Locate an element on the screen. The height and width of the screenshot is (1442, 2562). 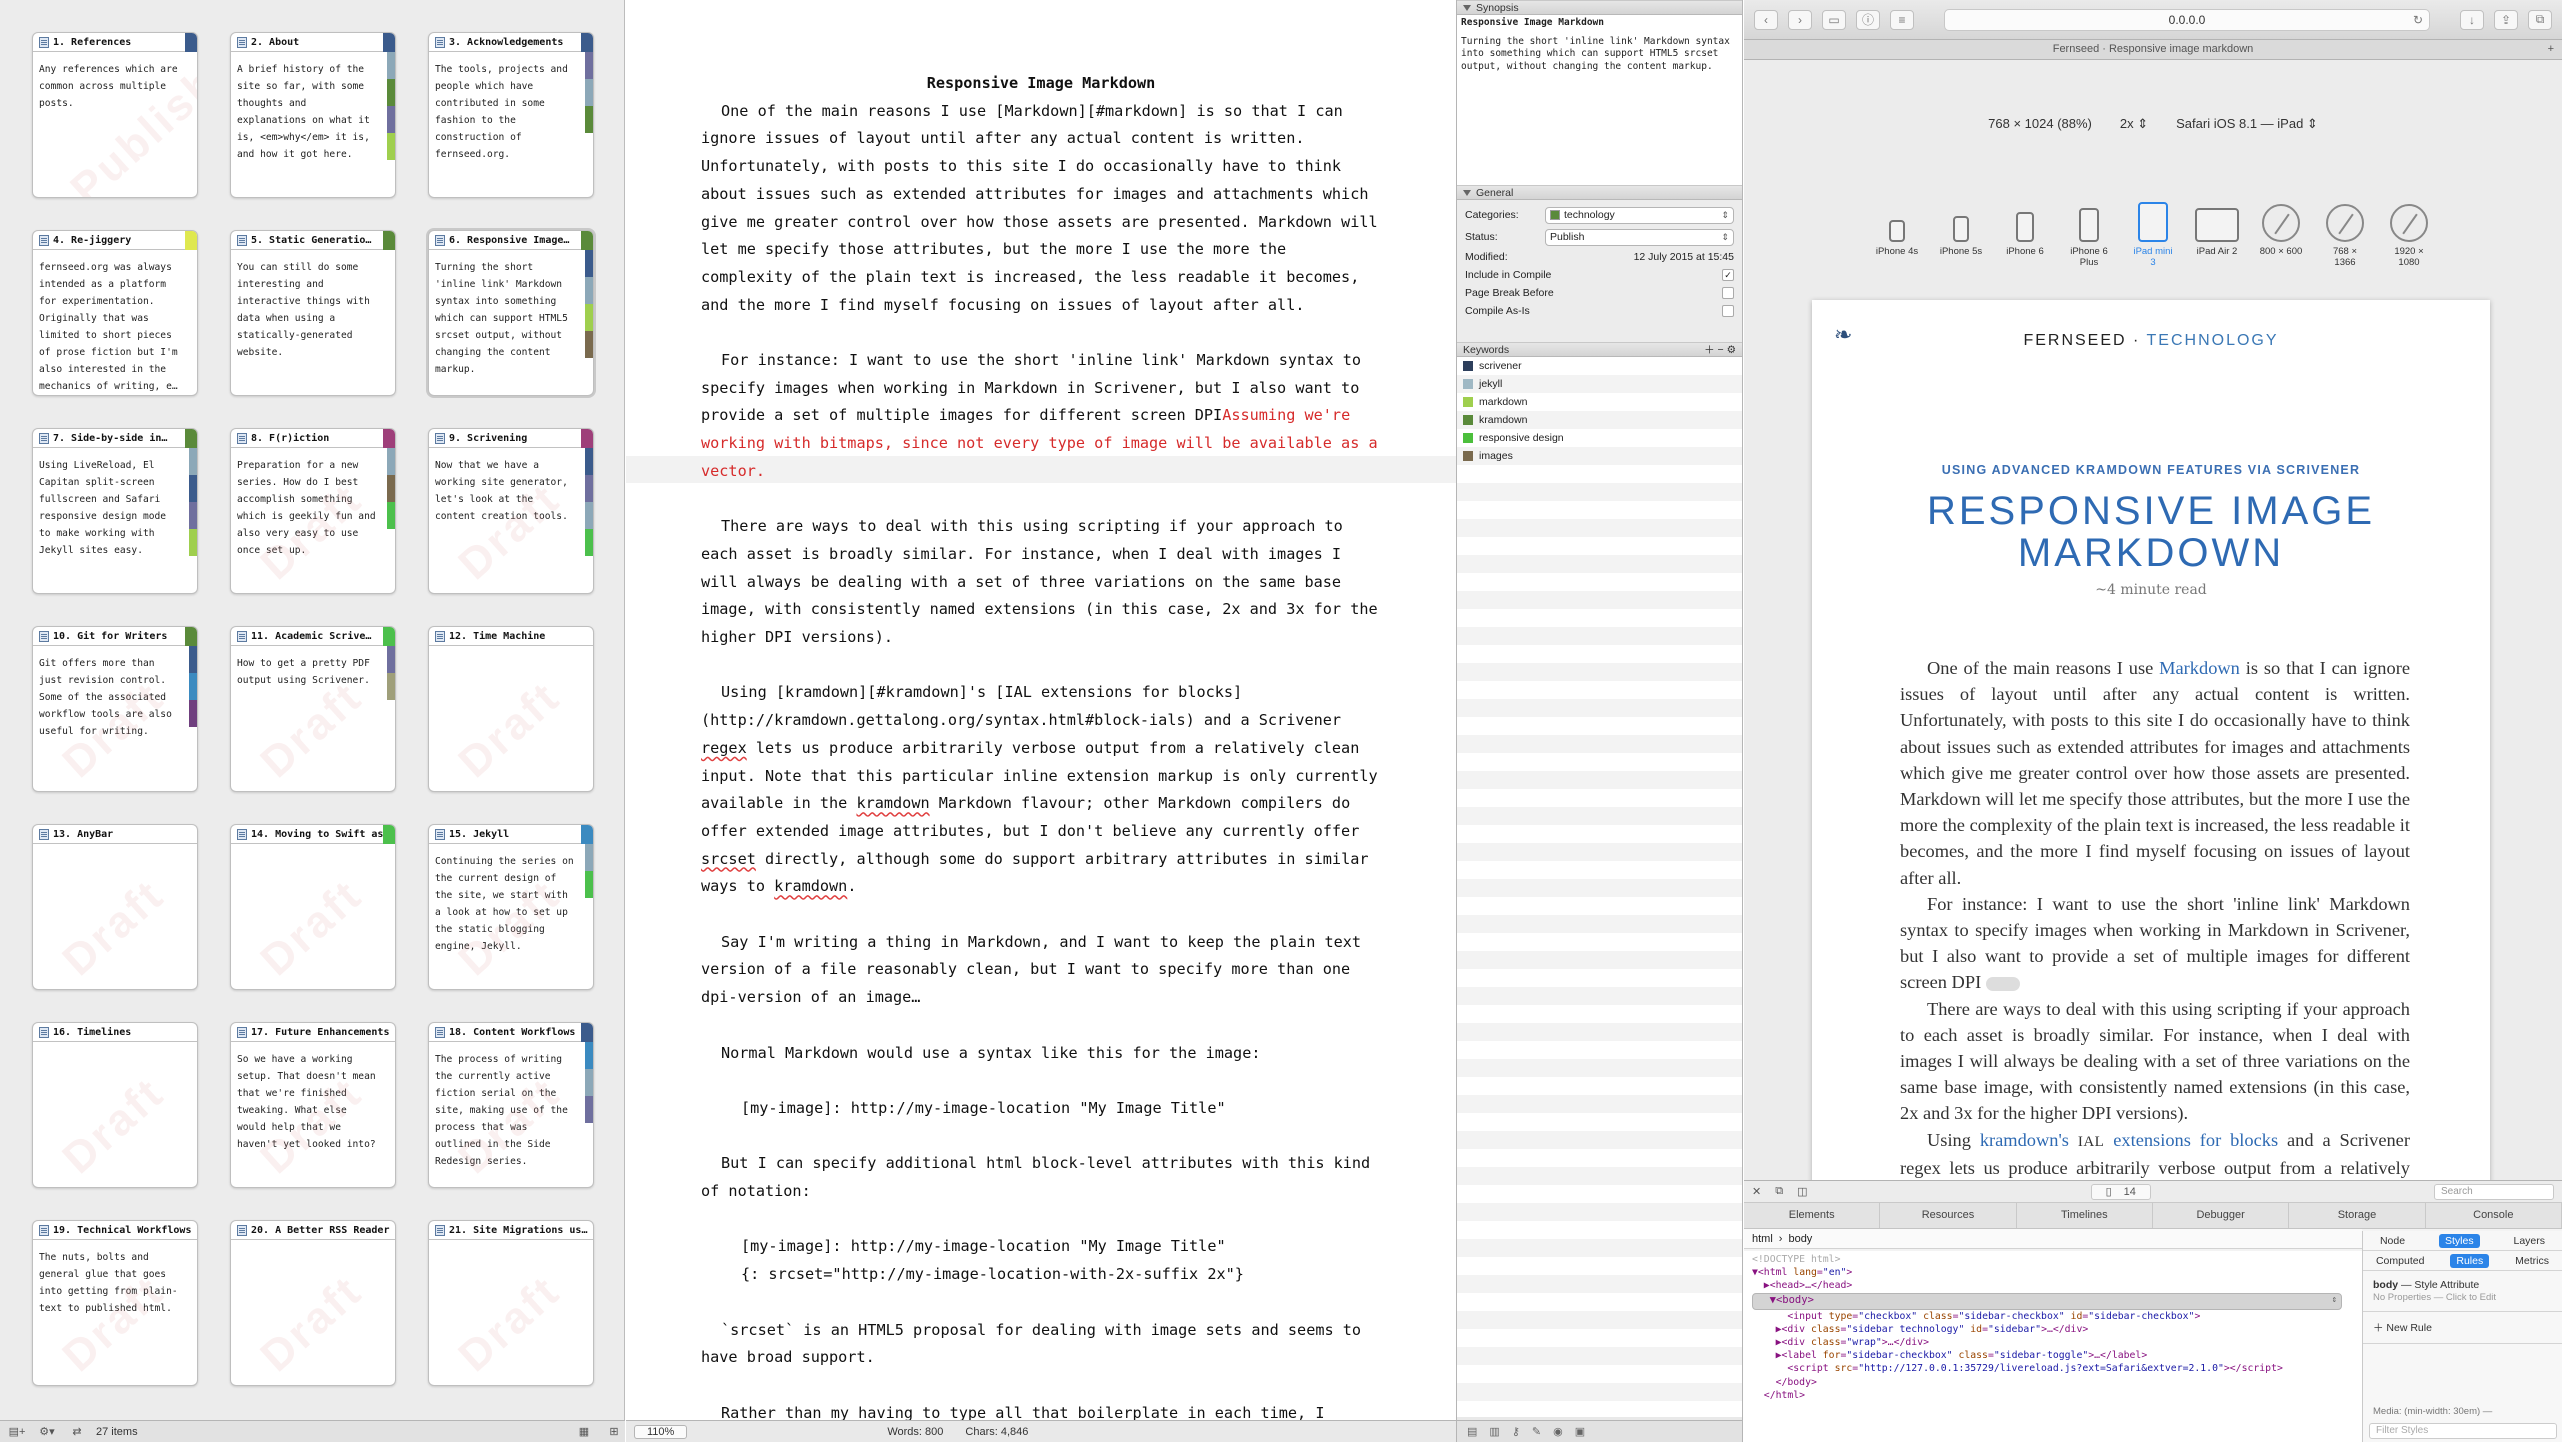
index-card: 12. Time Machine Draft is located at coordinates (511, 709).